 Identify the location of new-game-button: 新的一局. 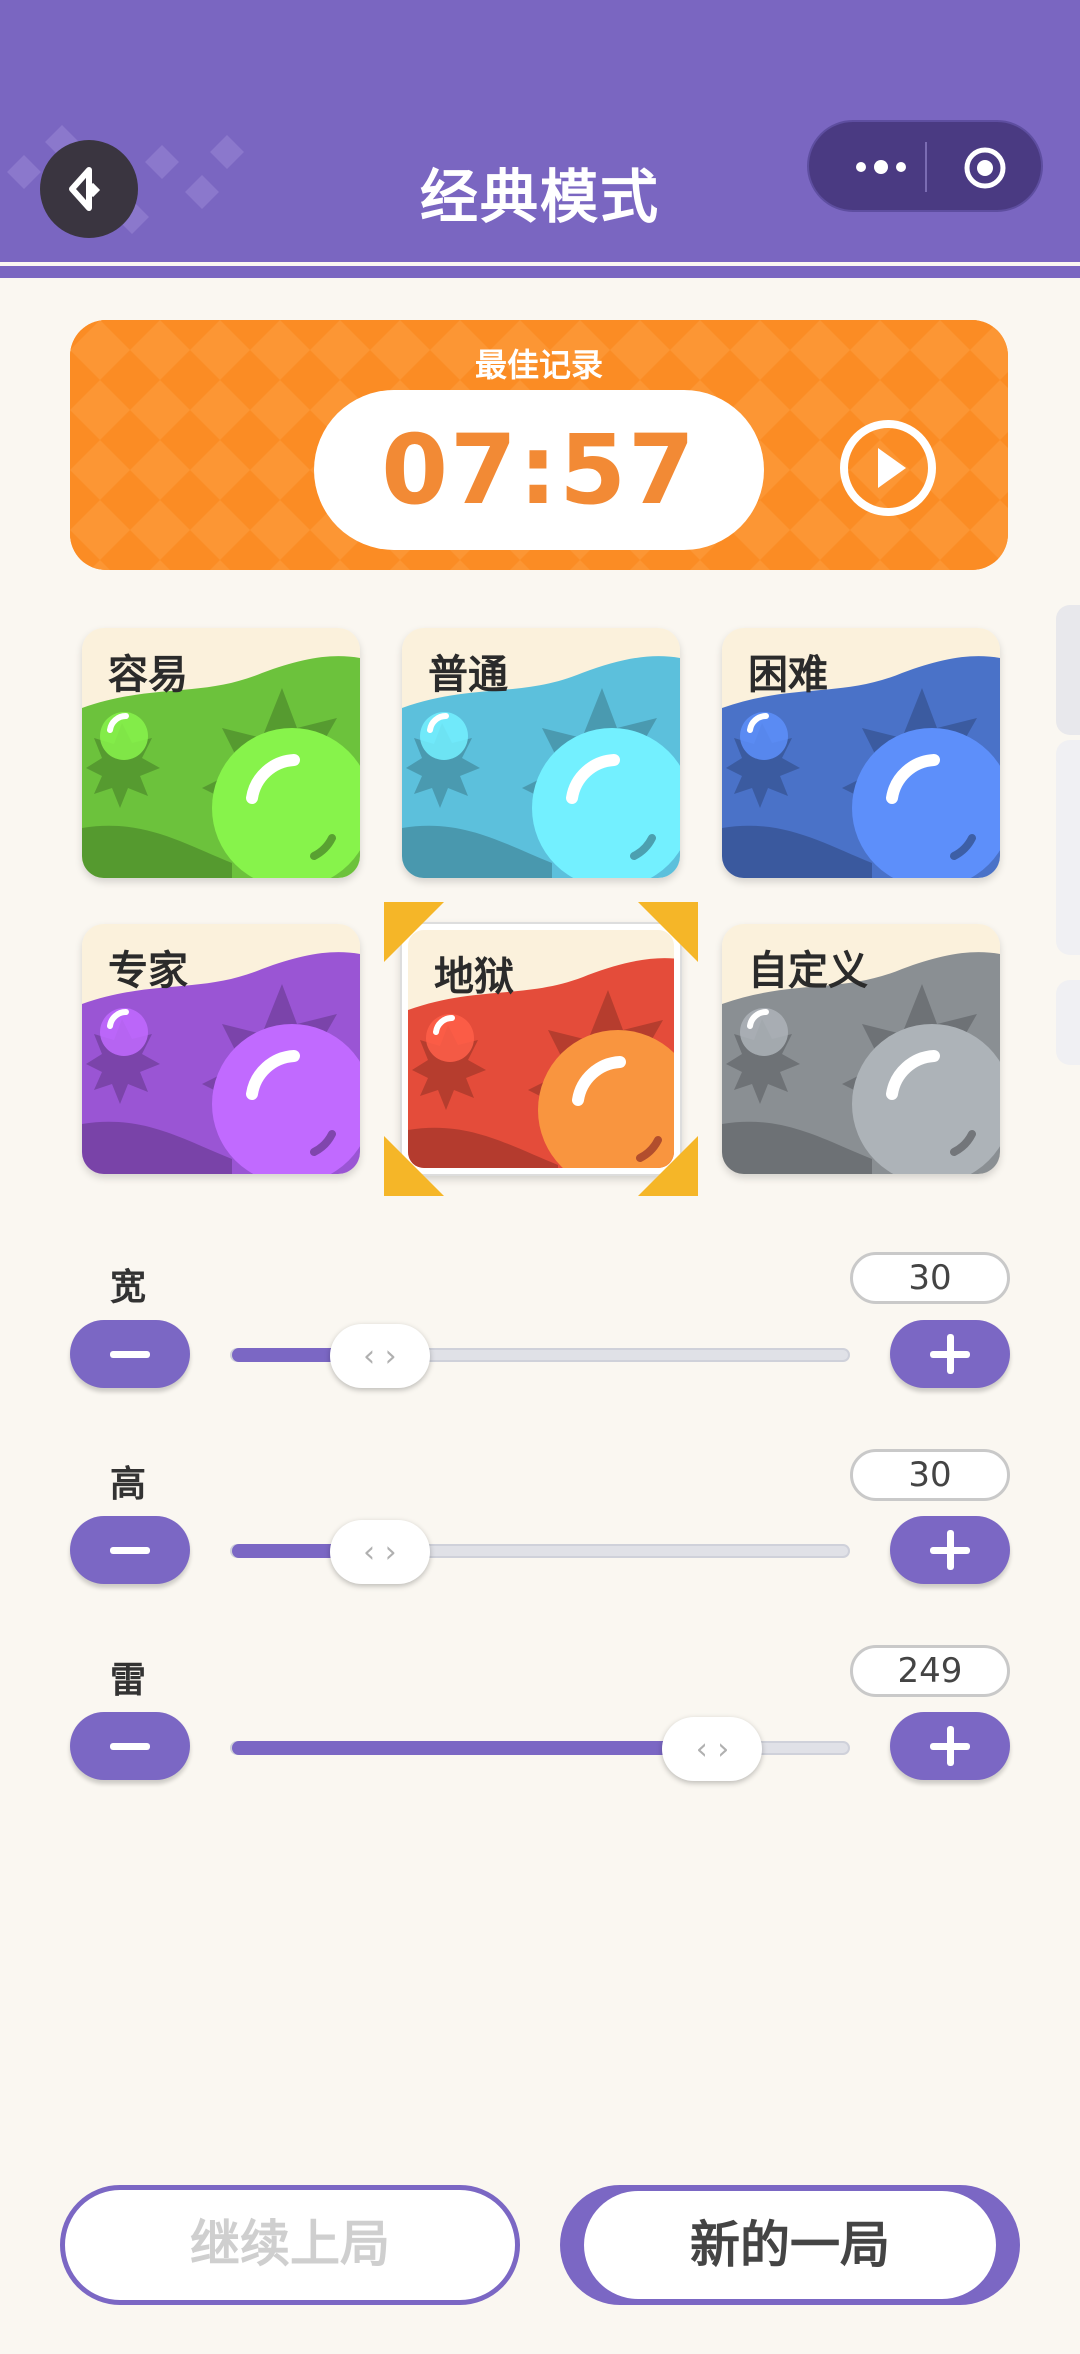
(790, 2245).